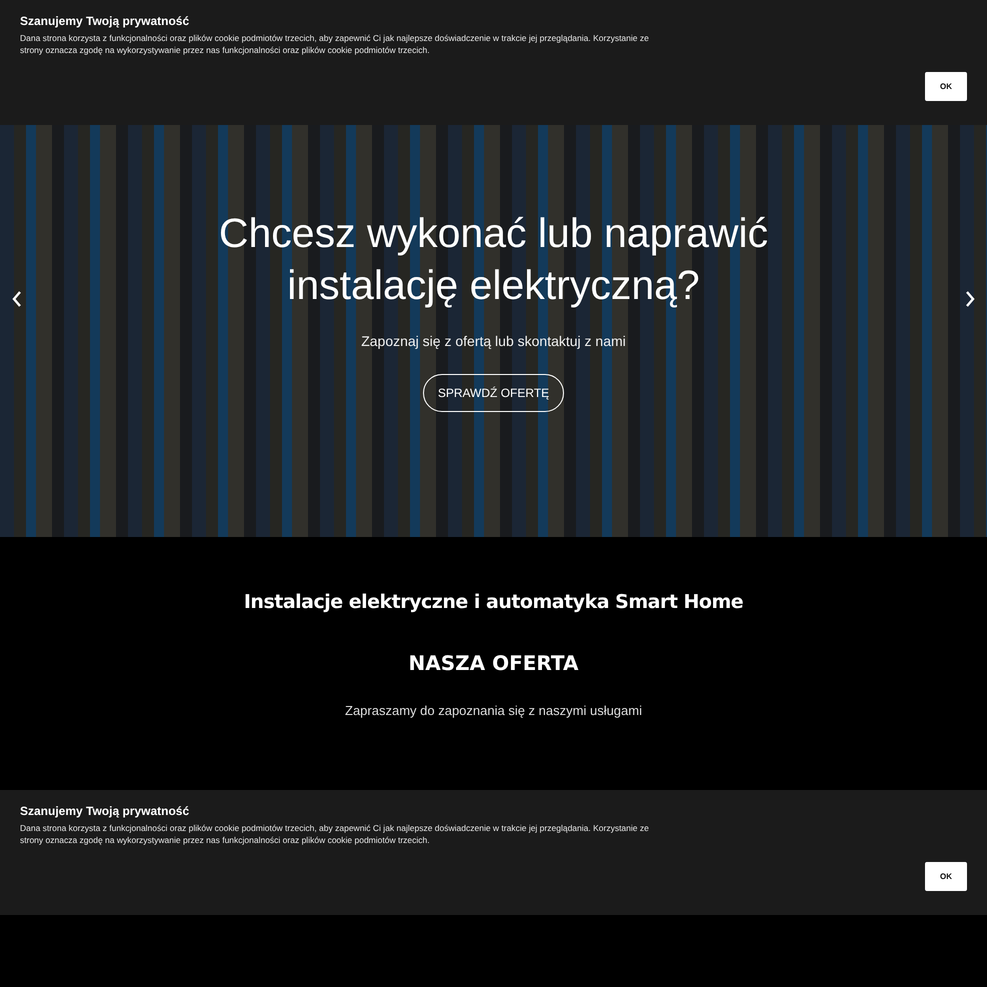 The height and width of the screenshot is (987, 987). I want to click on section-title: NASZA OFERTA, so click(493, 663).